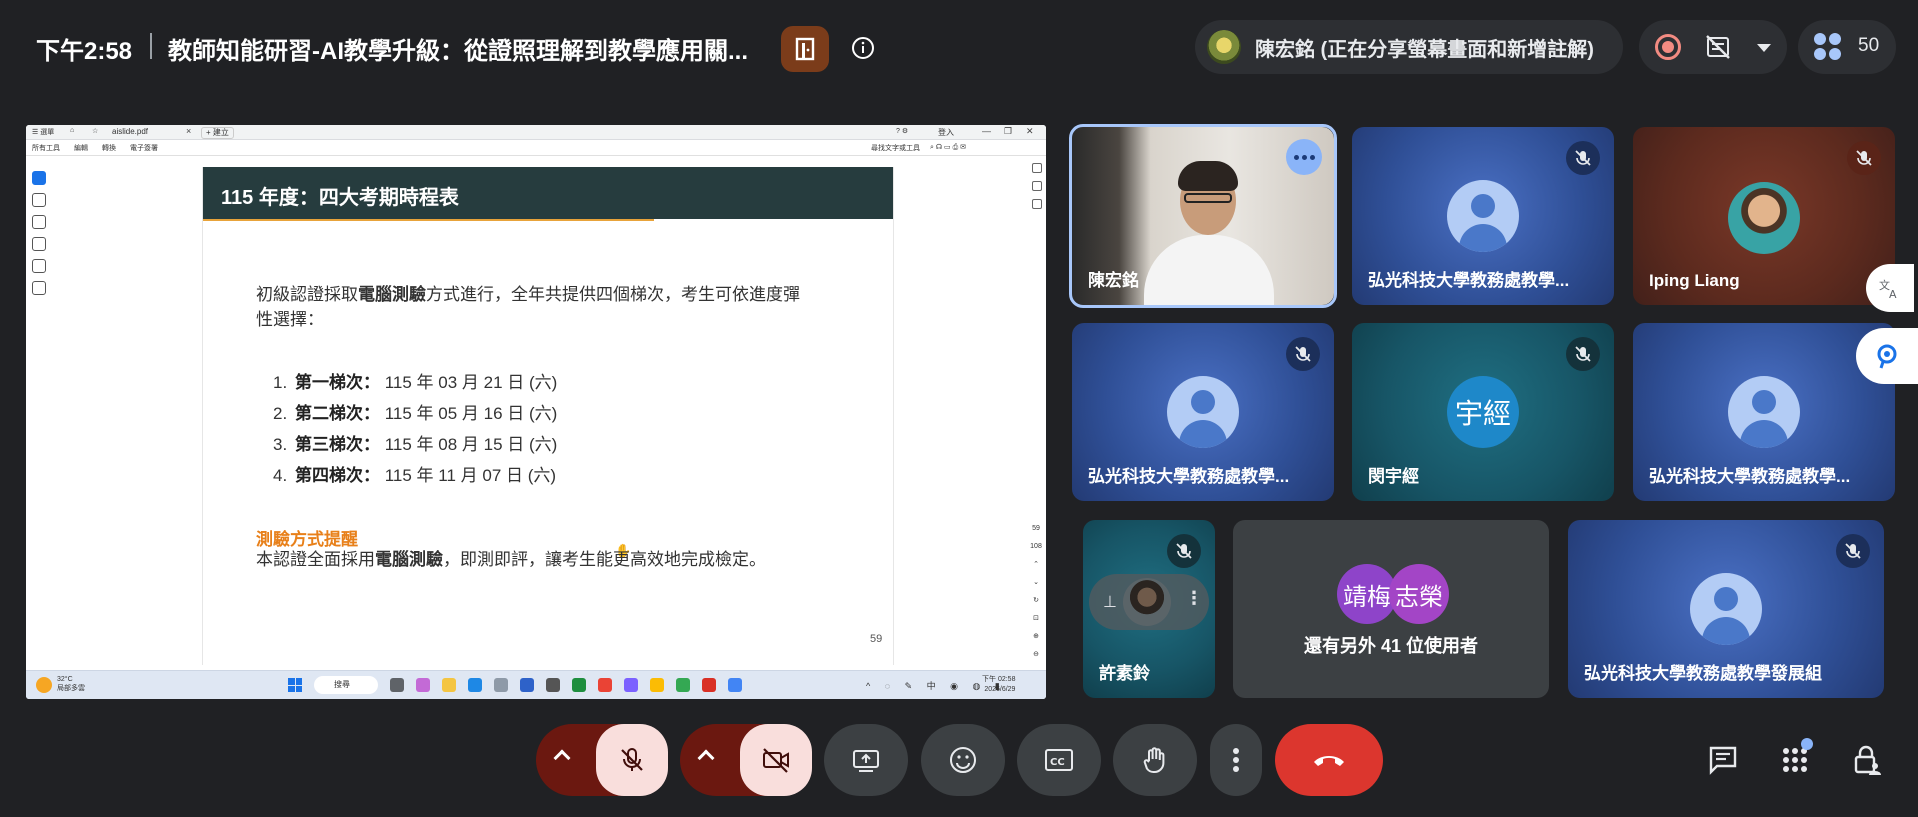 Image resolution: width=1918 pixels, height=817 pixels. What do you see at coordinates (1795, 759) in the screenshot?
I see `activities-button` at bounding box center [1795, 759].